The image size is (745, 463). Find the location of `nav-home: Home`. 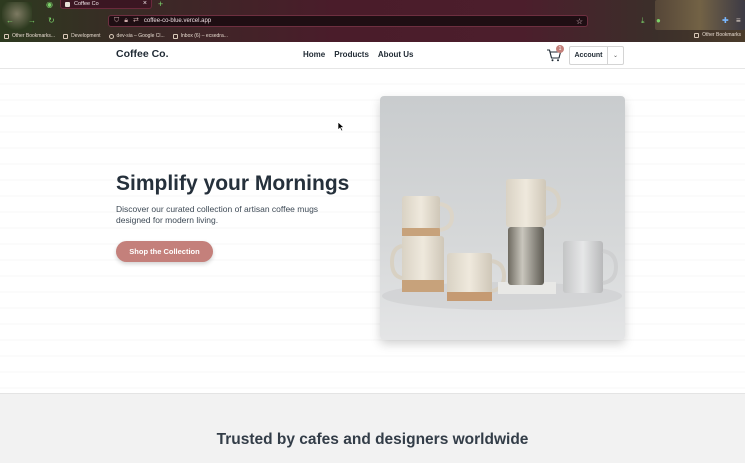

nav-home: Home is located at coordinates (314, 54).